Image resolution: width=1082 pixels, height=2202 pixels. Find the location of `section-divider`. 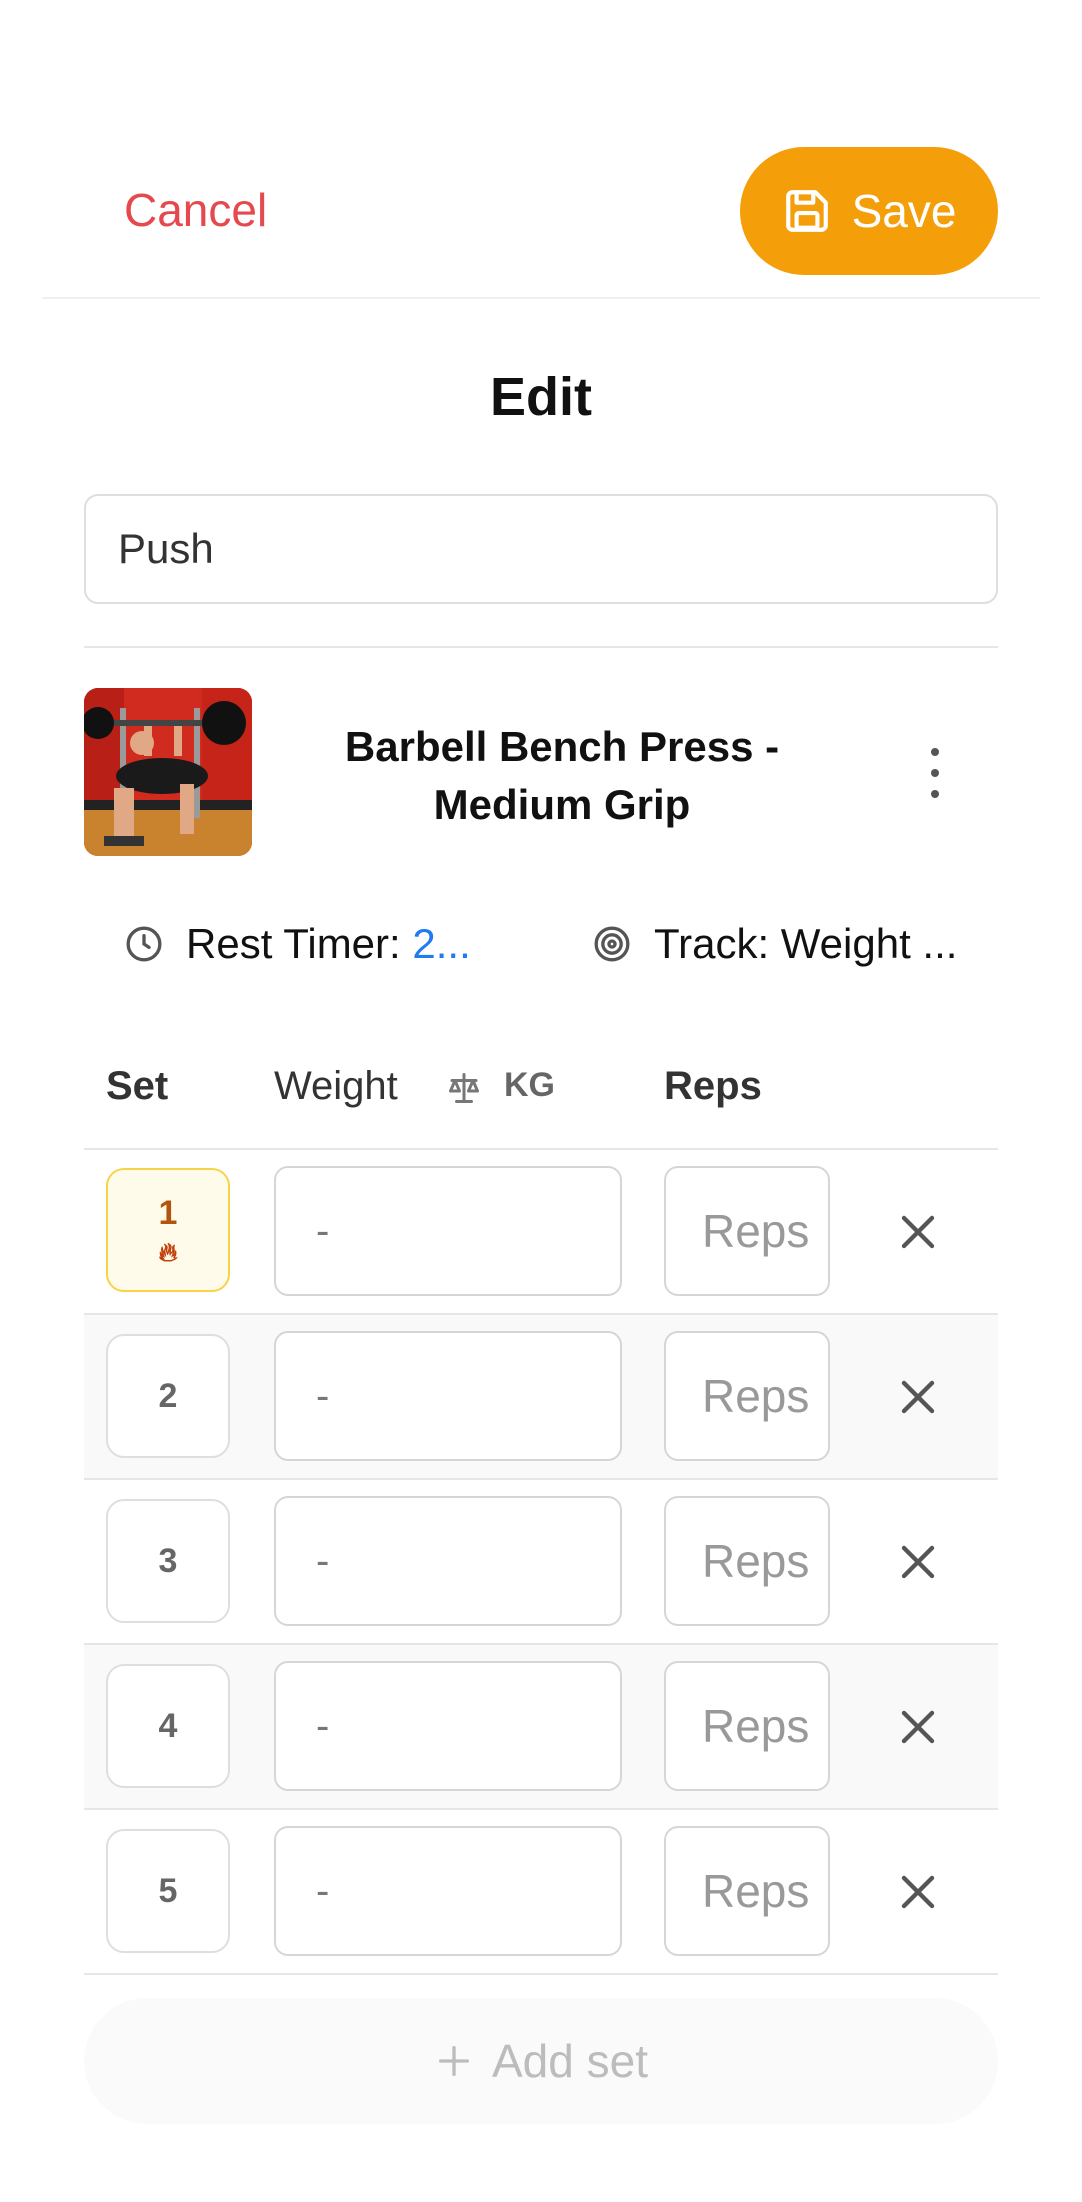

section-divider is located at coordinates (541, 647).